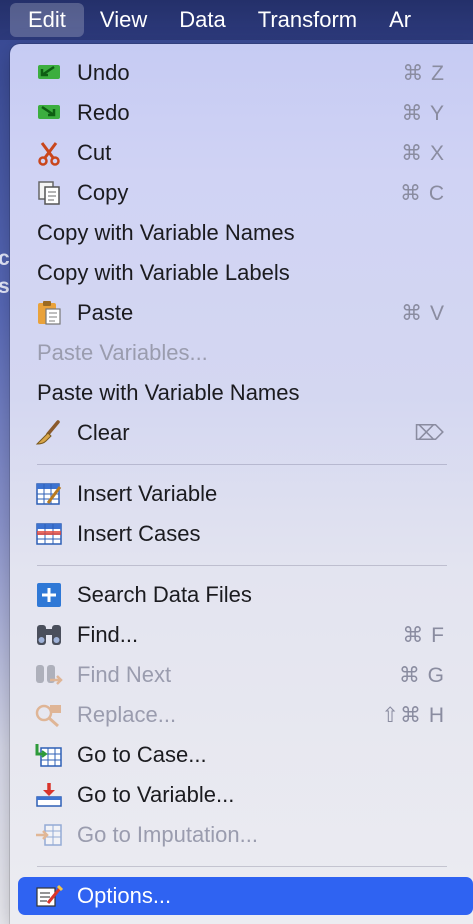 This screenshot has height=924, width=473. I want to click on menu-item-redo: Redo ⌘ Y, so click(241, 113).